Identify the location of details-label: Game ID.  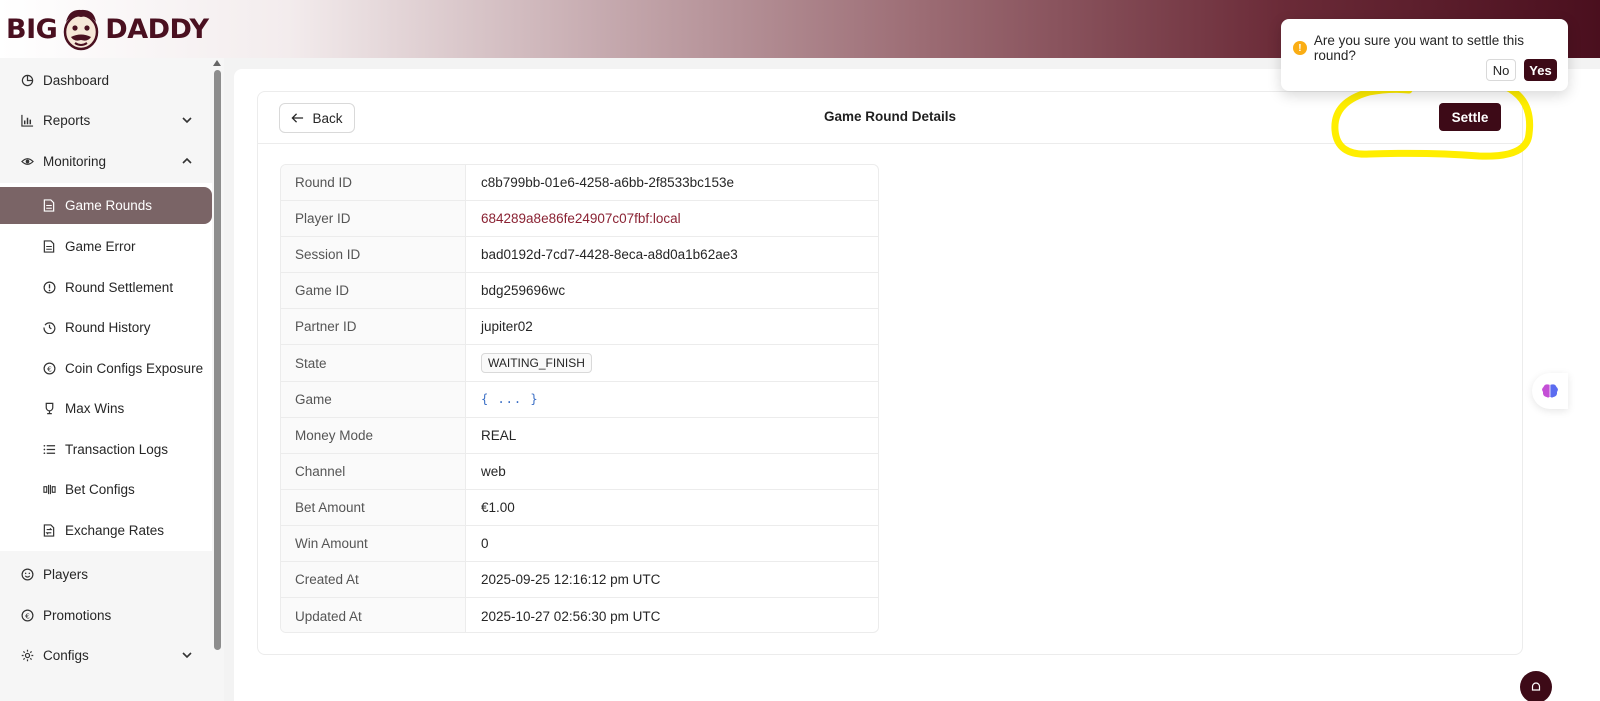
(373, 291).